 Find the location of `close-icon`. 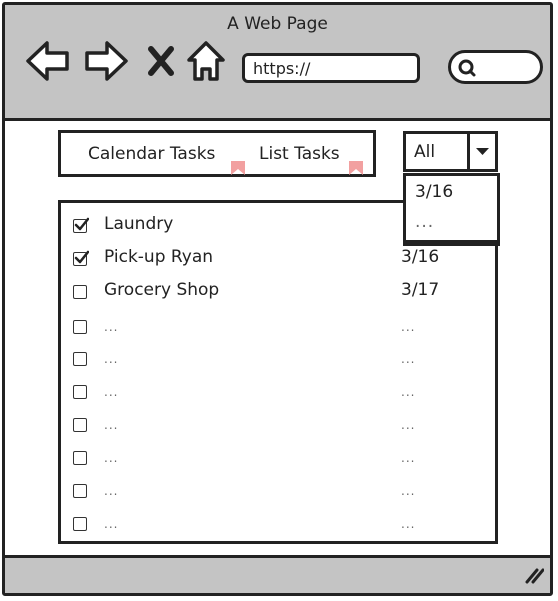

close-icon is located at coordinates (161, 67).